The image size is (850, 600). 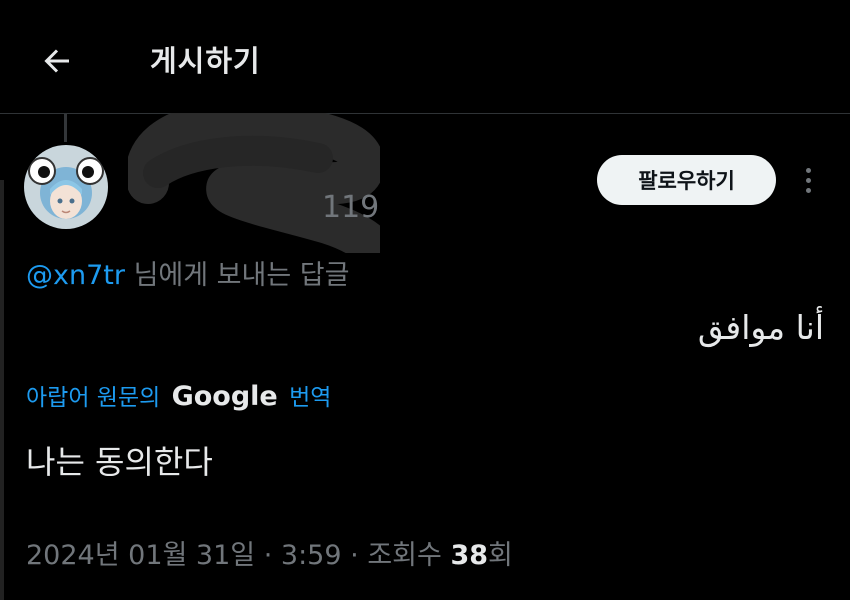 What do you see at coordinates (760, 327) in the screenshot?
I see `tweet-text: أنا موافق` at bounding box center [760, 327].